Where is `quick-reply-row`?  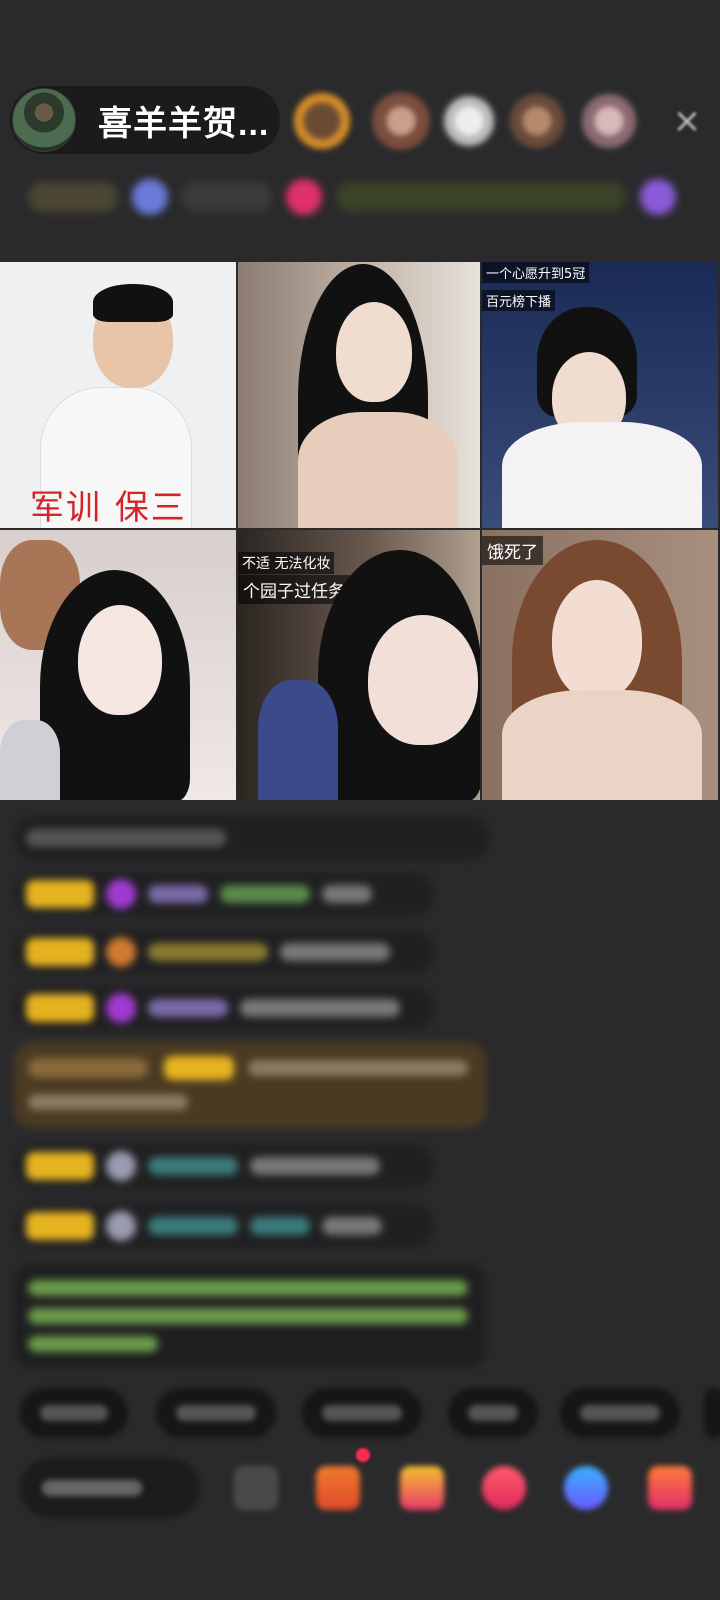
quick-reply-row is located at coordinates (370, 1413).